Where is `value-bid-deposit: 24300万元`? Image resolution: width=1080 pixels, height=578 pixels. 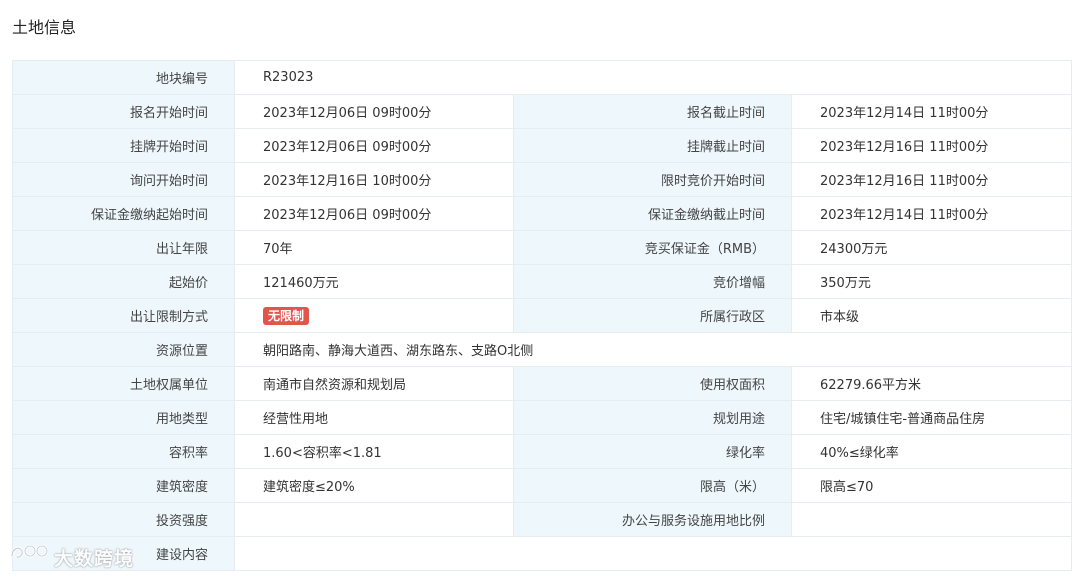
value-bid-deposit: 24300万元 is located at coordinates (931, 247).